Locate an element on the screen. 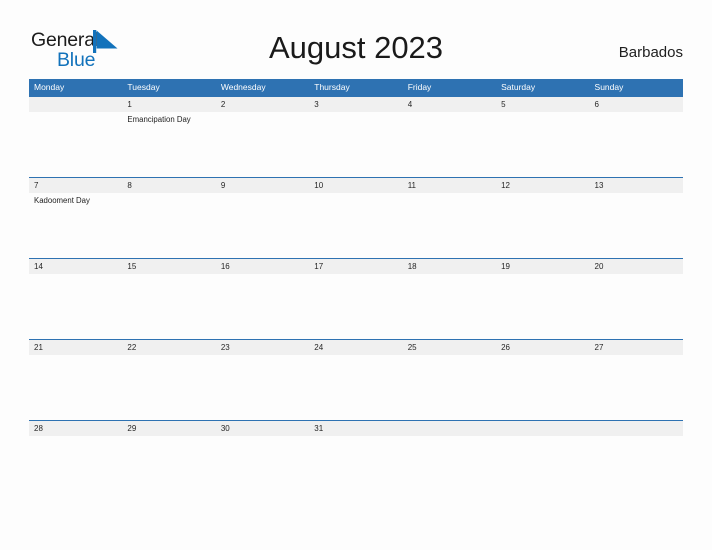 This screenshot has width=712, height=550. week-event-band: Emancipation Day is located at coordinates (356, 144).